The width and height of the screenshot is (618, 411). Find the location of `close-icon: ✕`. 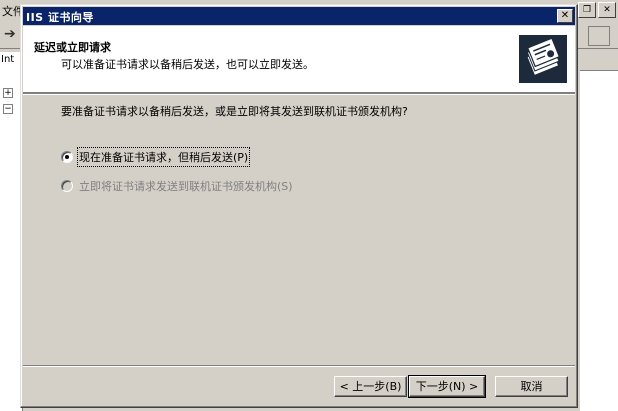

close-icon: ✕ is located at coordinates (607, 10).